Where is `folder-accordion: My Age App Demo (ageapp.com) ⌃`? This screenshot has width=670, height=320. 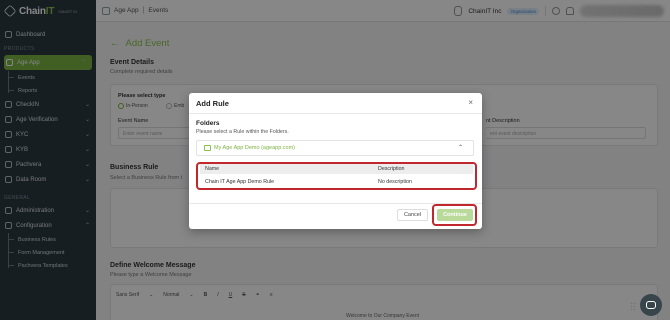 folder-accordion: My Age App Demo (ageapp.com) ⌃ is located at coordinates (335, 148).